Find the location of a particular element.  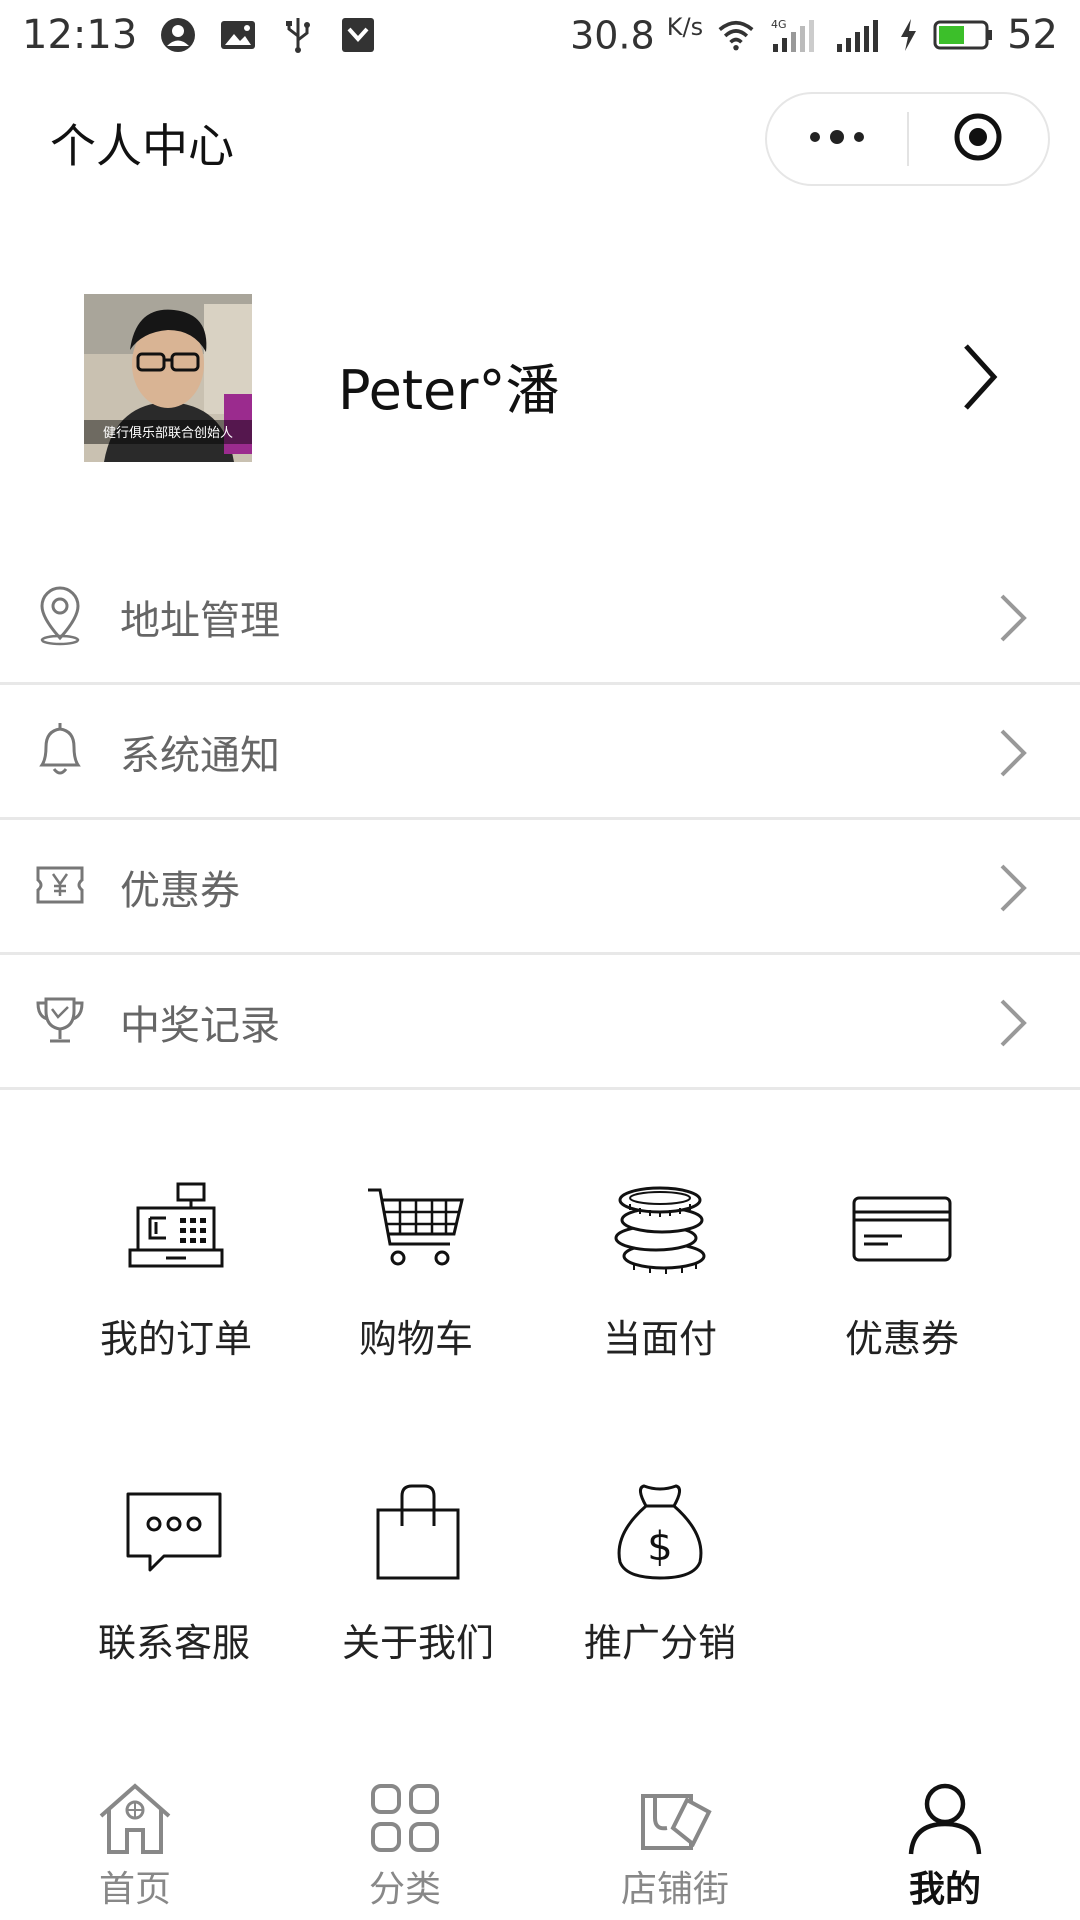

location-pin-icon is located at coordinates (60, 615).